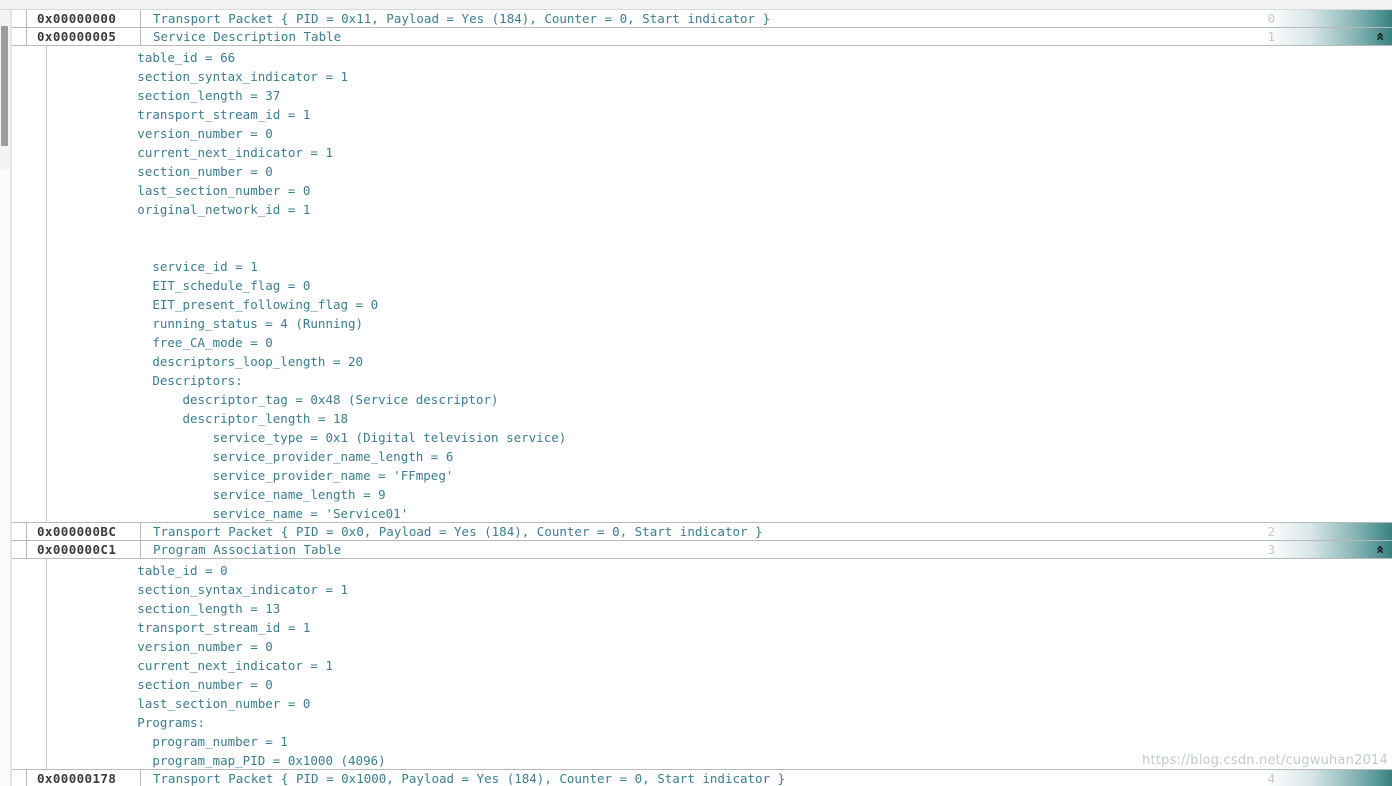 The width and height of the screenshot is (1392, 786). What do you see at coordinates (247, 36) in the screenshot?
I see `packet-description: Service Description Table` at bounding box center [247, 36].